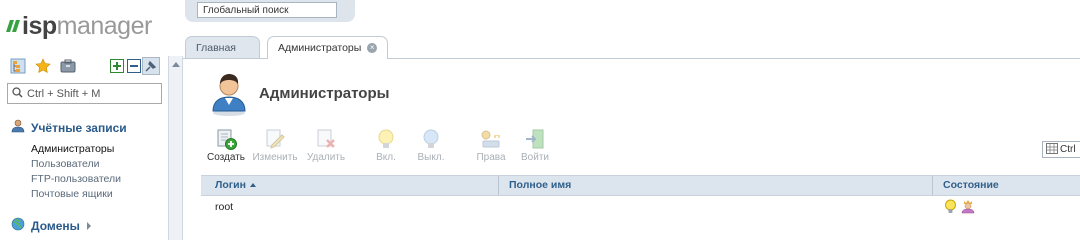 The width and height of the screenshot is (1080, 240). I want to click on login-button: Войти, so click(535, 145).